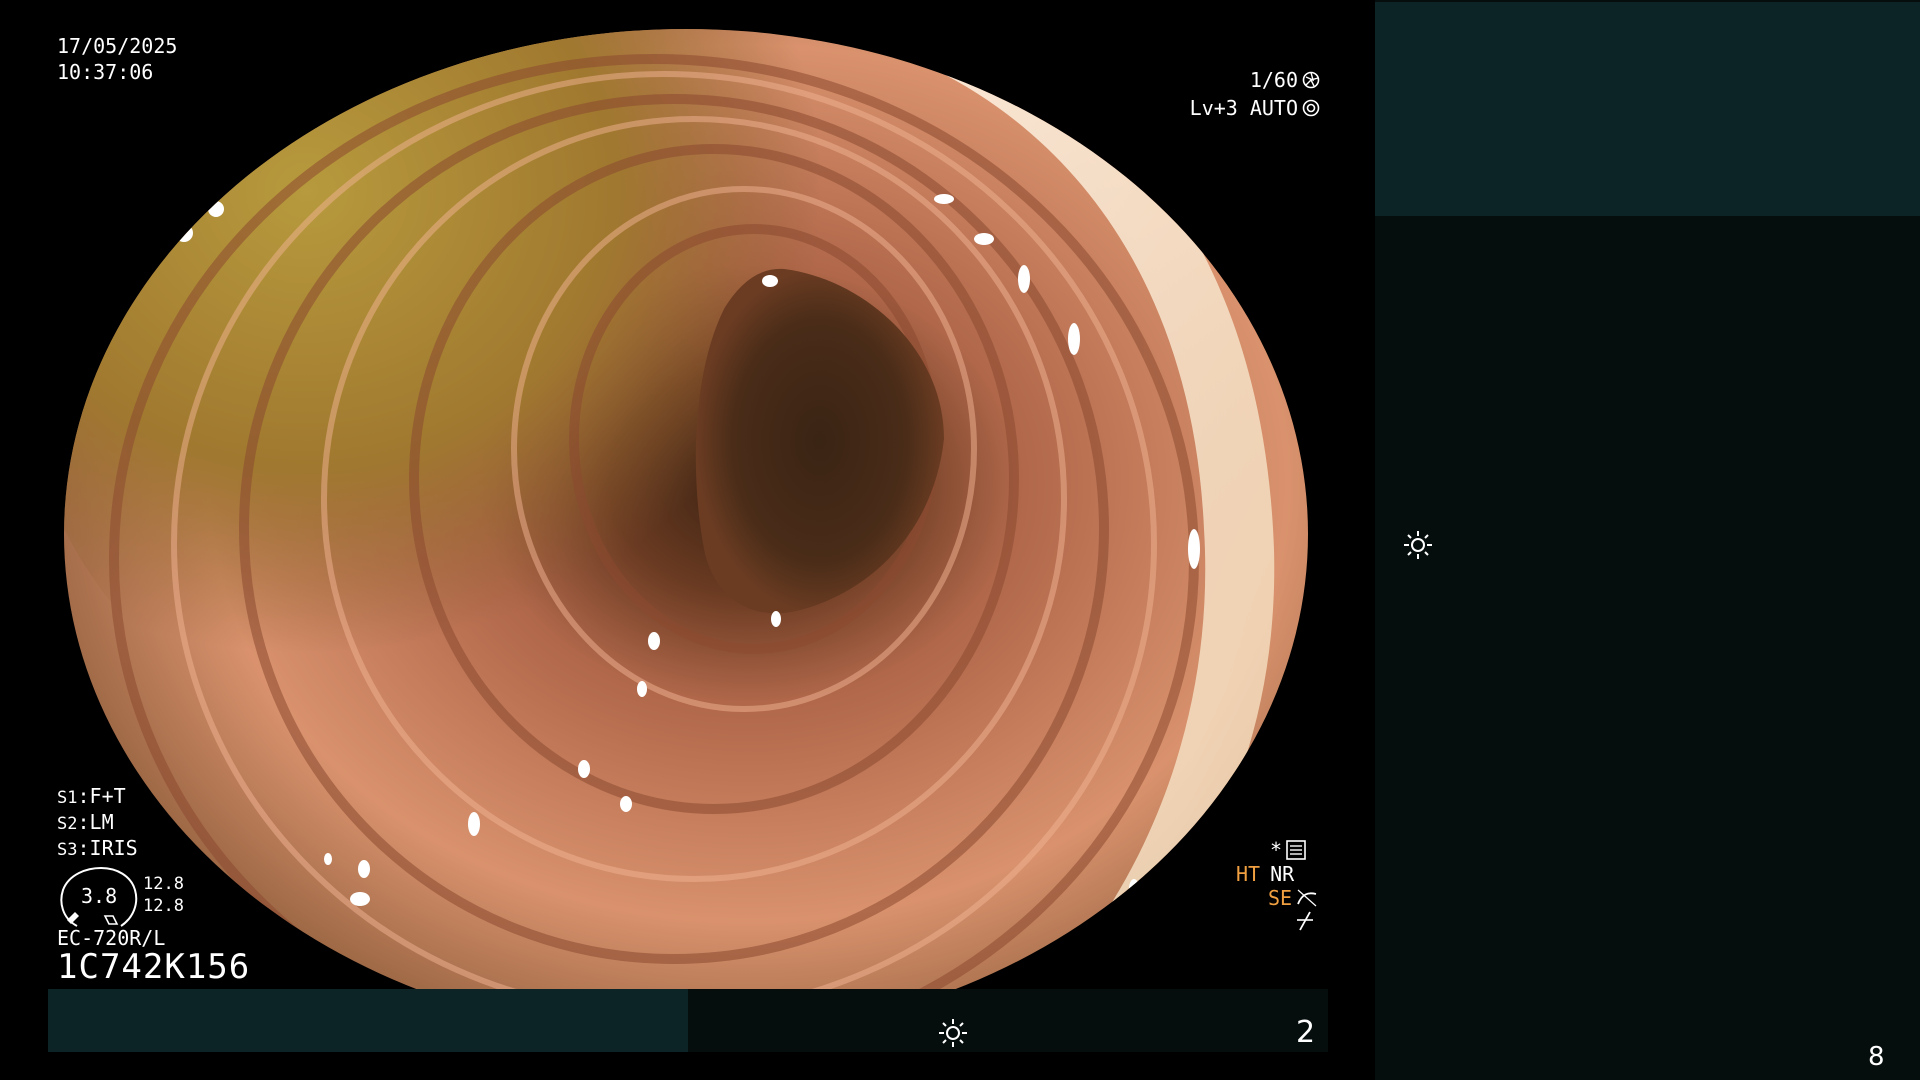 The height and width of the screenshot is (1080, 1920). Describe the element at coordinates (163, 884) in the screenshot. I see `gauge-top-value: 12.8` at that location.